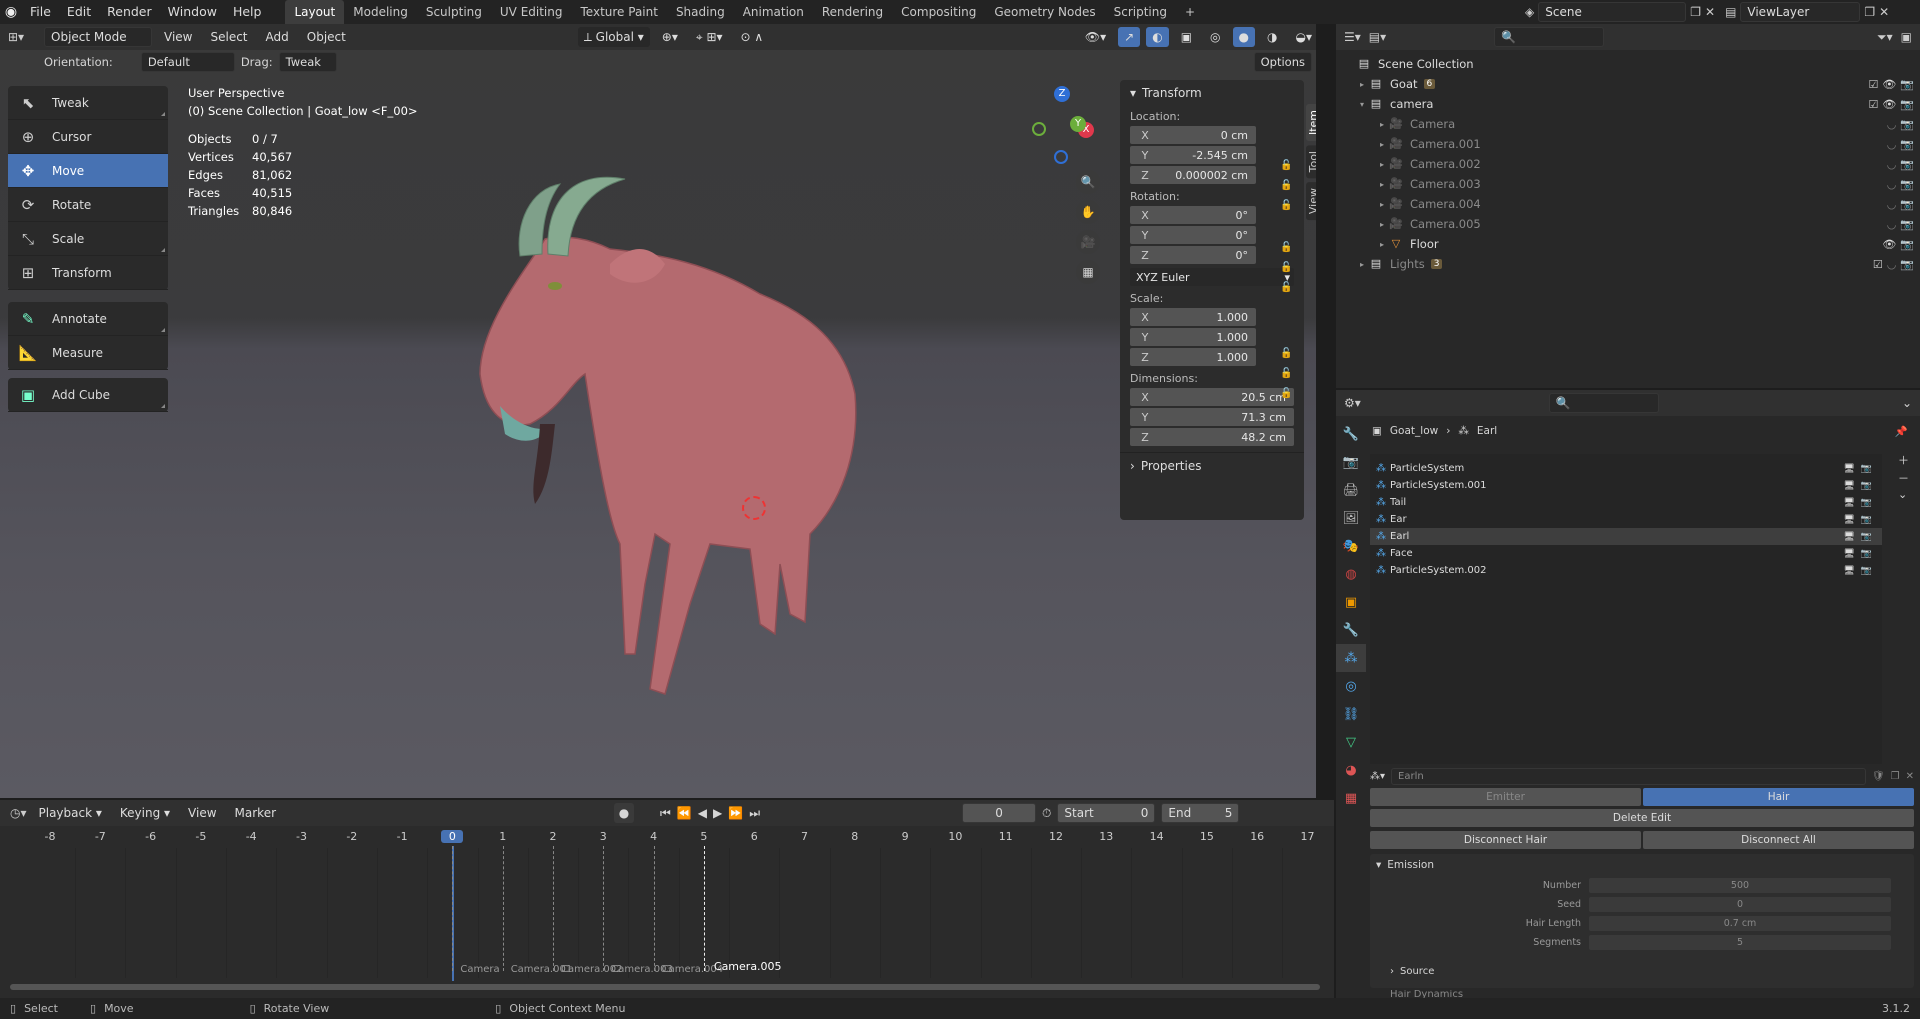  Describe the element at coordinates (1140, 12) in the screenshot. I see `workspace-tab-scripting: Scripting` at that location.